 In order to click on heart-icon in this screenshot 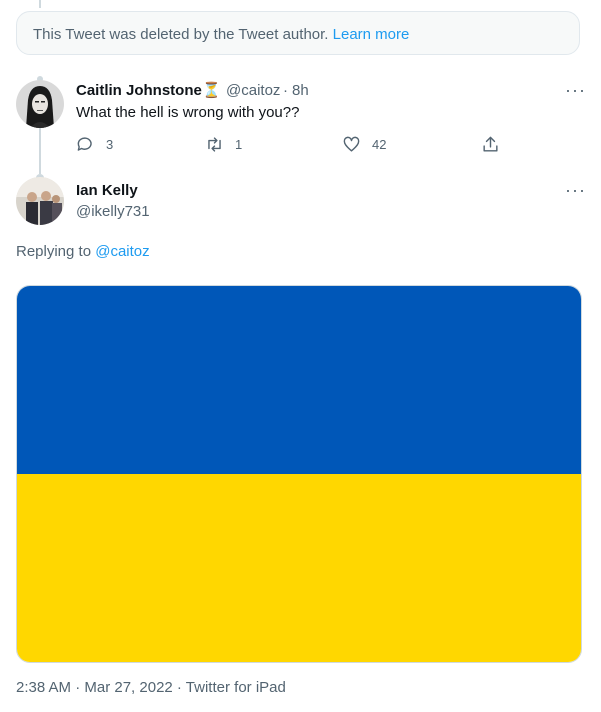, I will do `click(351, 144)`.